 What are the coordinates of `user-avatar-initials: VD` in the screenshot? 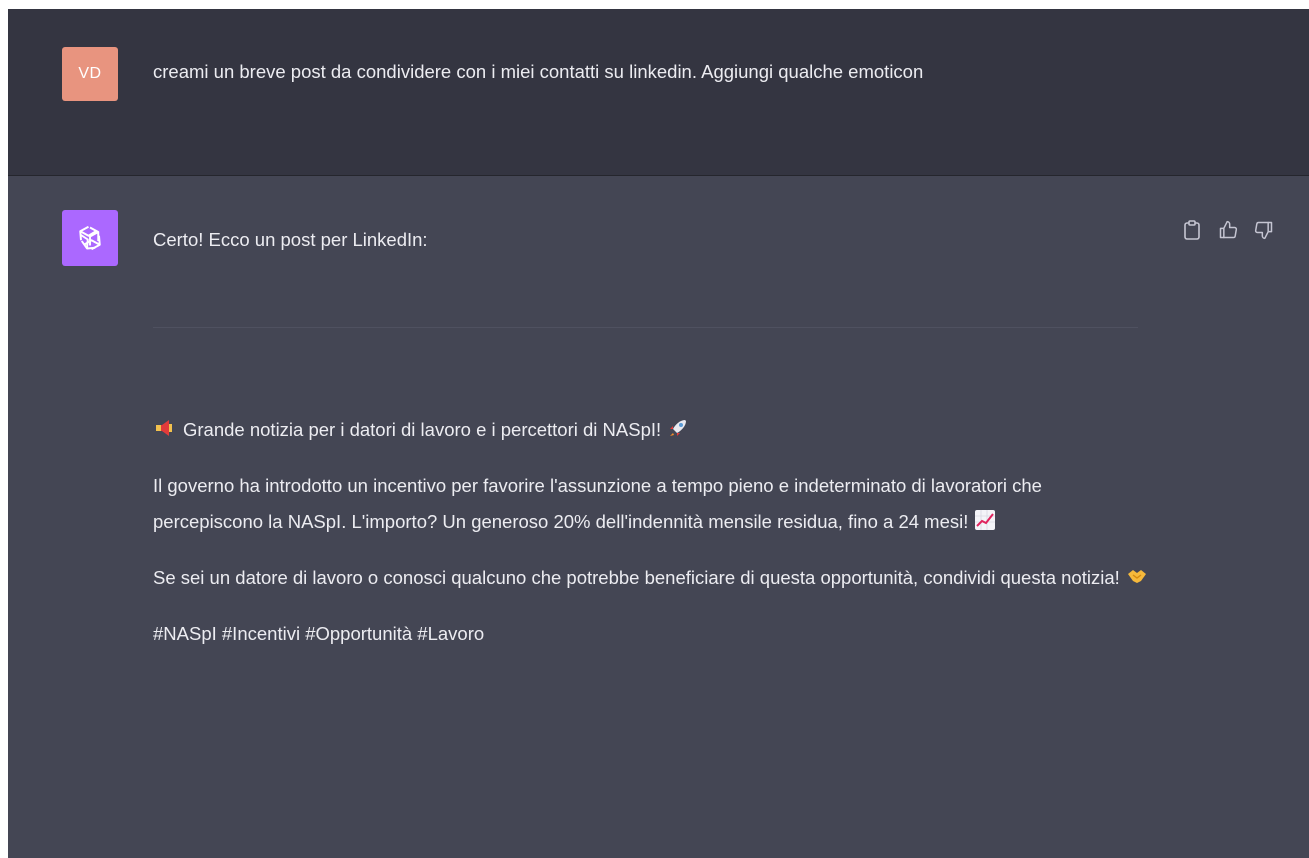 It's located at (90, 73).